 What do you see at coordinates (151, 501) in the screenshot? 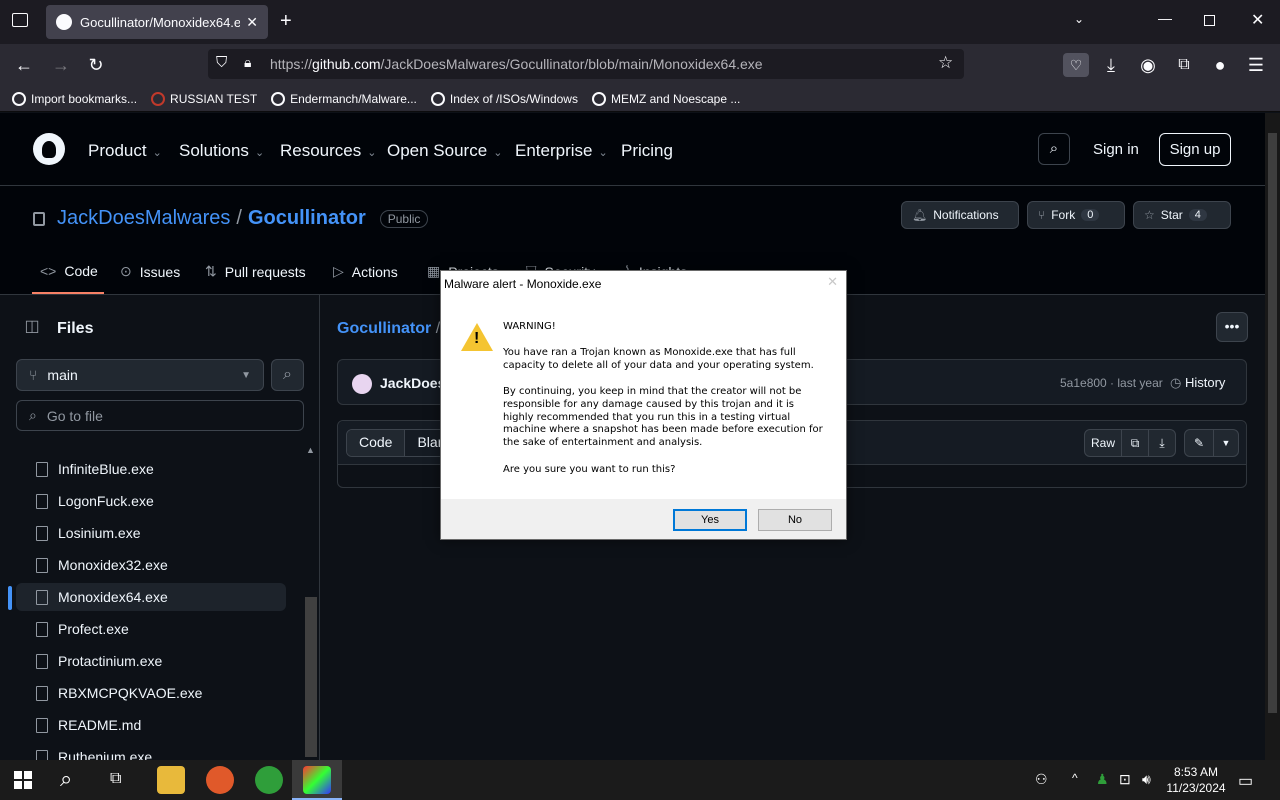
I see `file-item: LogonFuck.exe` at bounding box center [151, 501].